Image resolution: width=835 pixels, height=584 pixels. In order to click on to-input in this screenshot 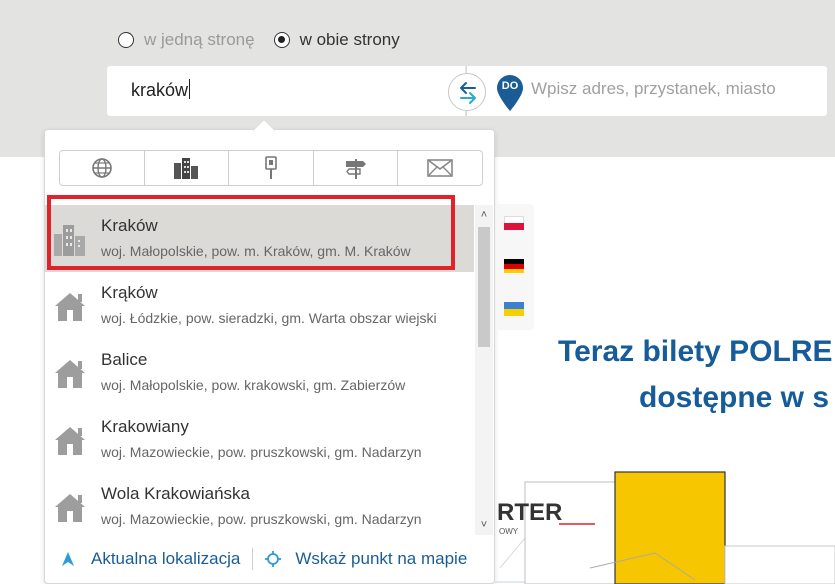, I will do `click(671, 89)`.